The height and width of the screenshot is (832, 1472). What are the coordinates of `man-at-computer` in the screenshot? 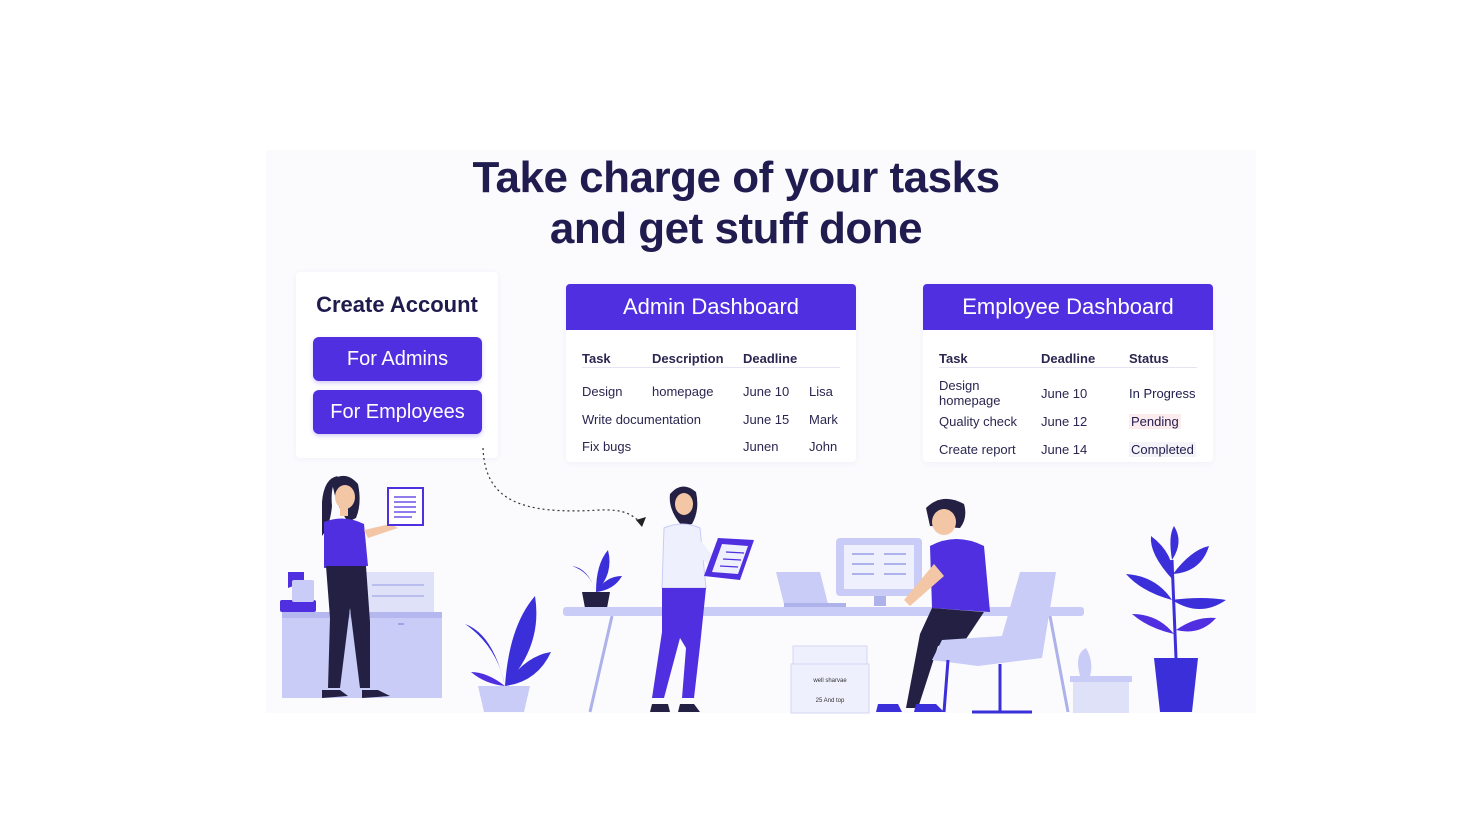 It's located at (933, 605).